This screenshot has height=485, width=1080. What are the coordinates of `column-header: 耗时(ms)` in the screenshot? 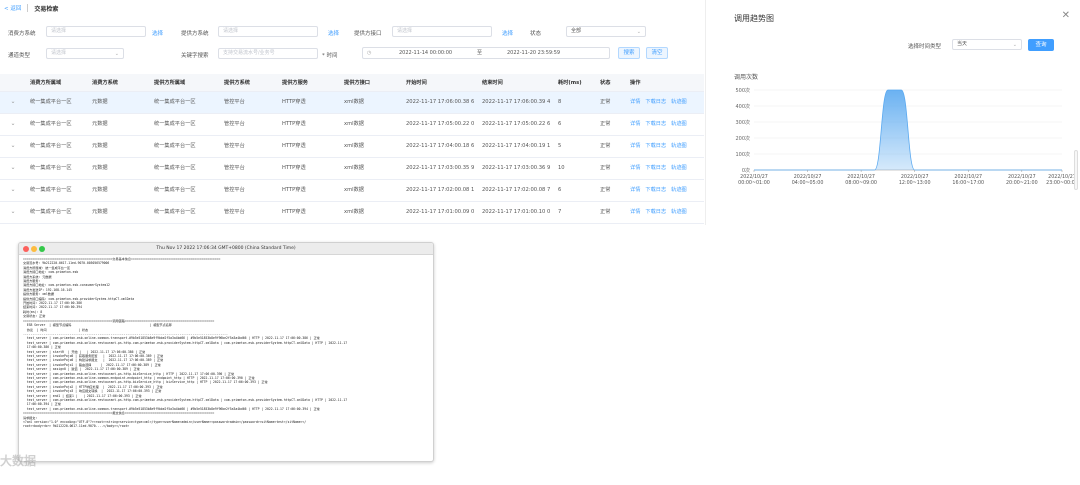 It's located at (575, 83).